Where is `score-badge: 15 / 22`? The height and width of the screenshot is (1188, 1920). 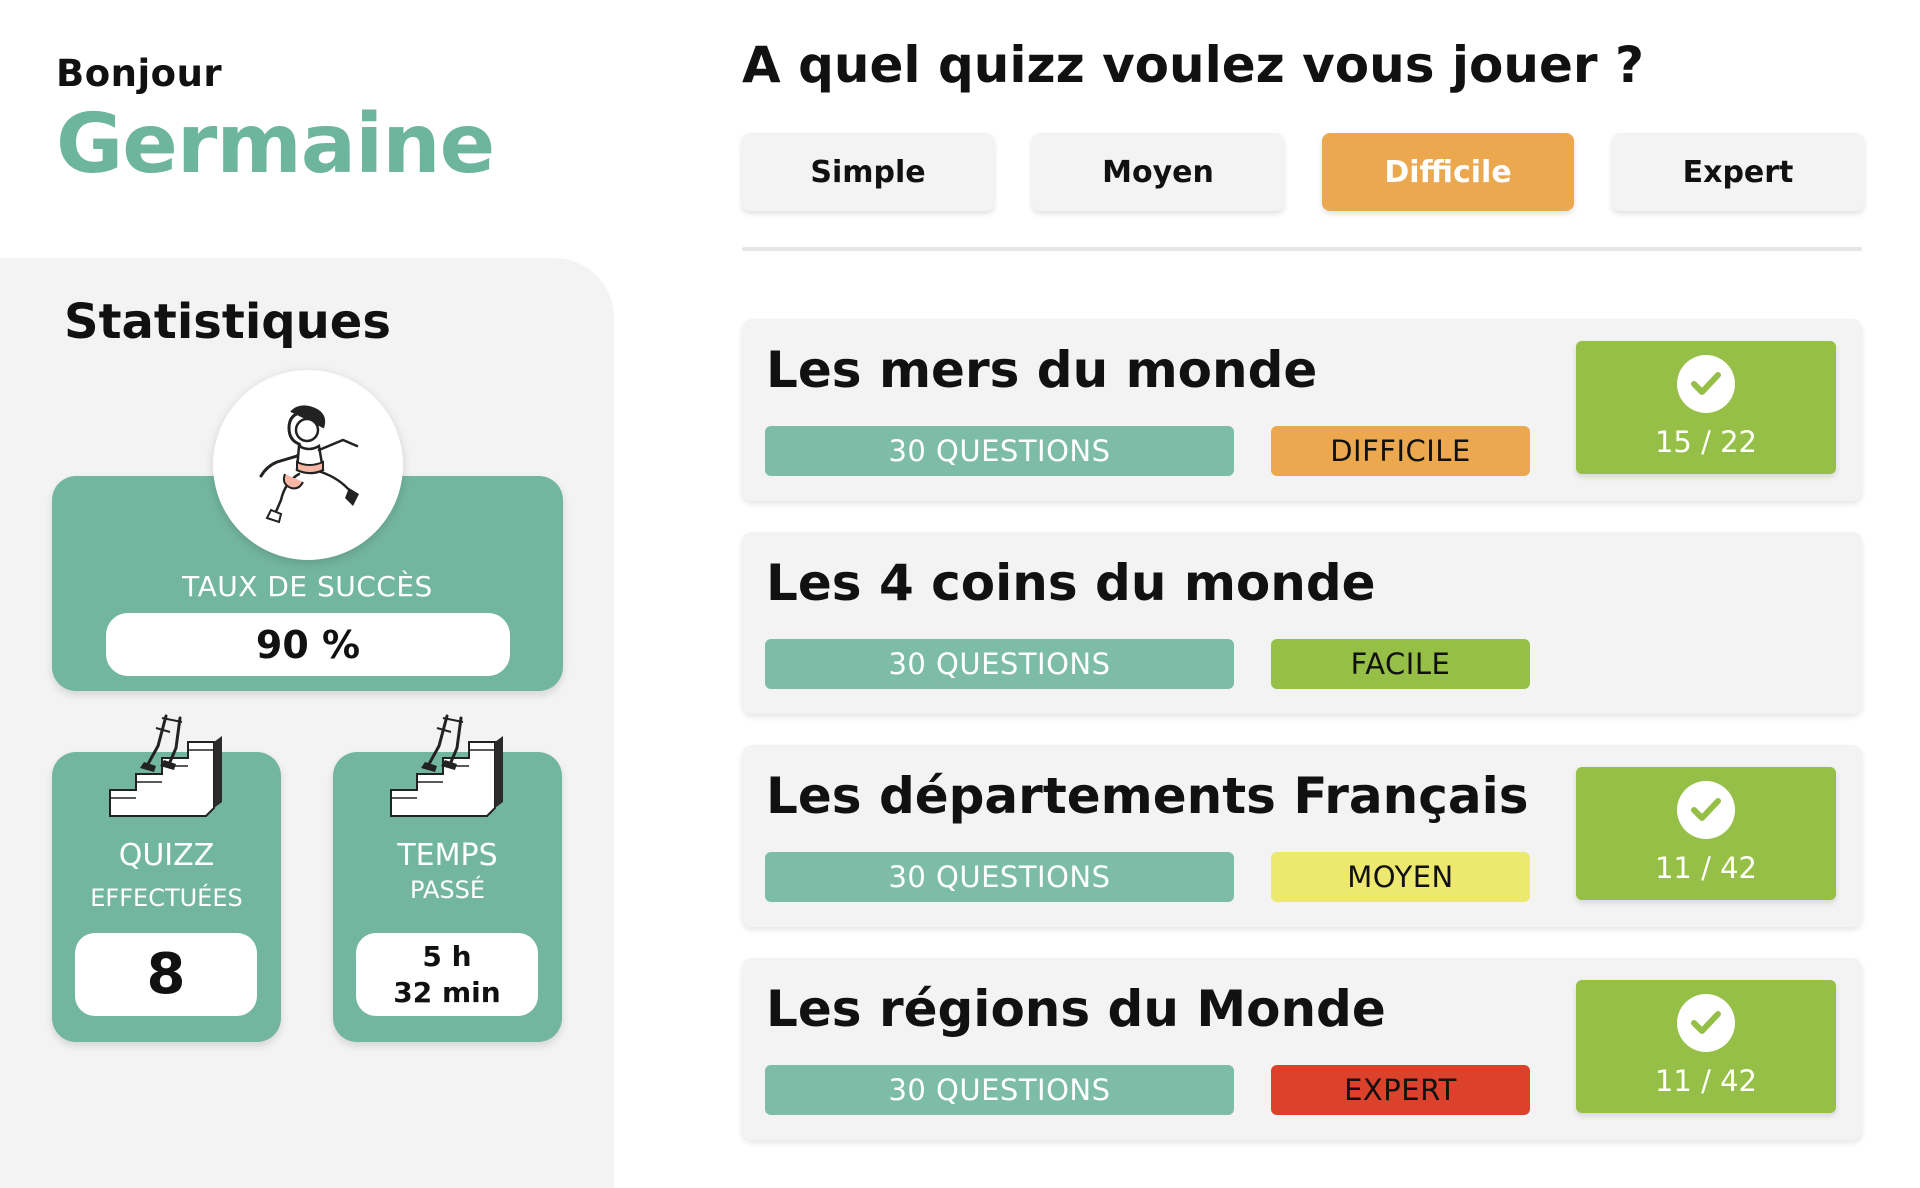 score-badge: 15 / 22 is located at coordinates (1706, 407).